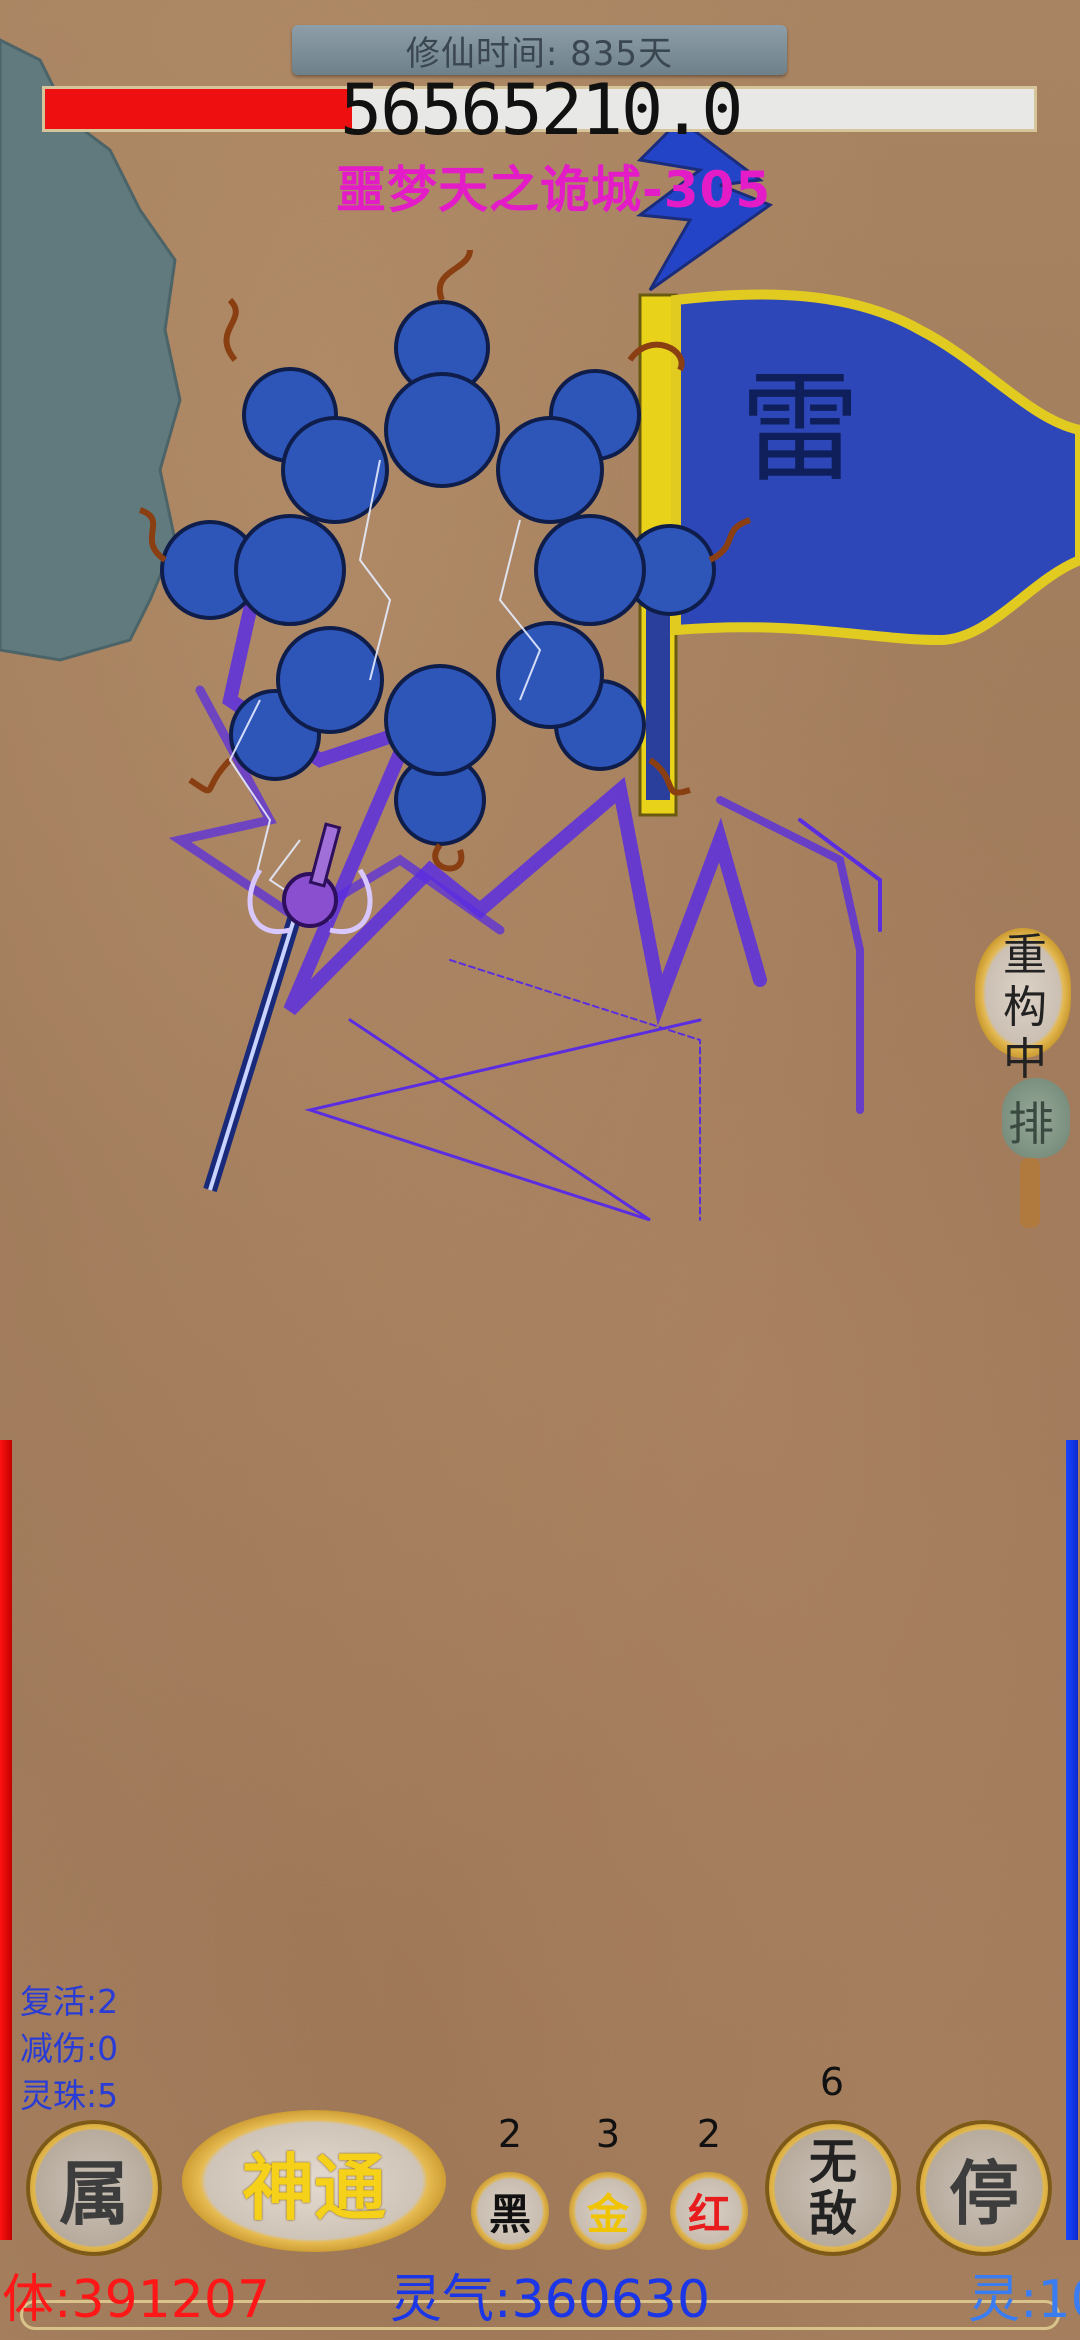 The width and height of the screenshot is (1080, 2340). I want to click on stage-name: 噩梦天之诡城-305, so click(554, 190).